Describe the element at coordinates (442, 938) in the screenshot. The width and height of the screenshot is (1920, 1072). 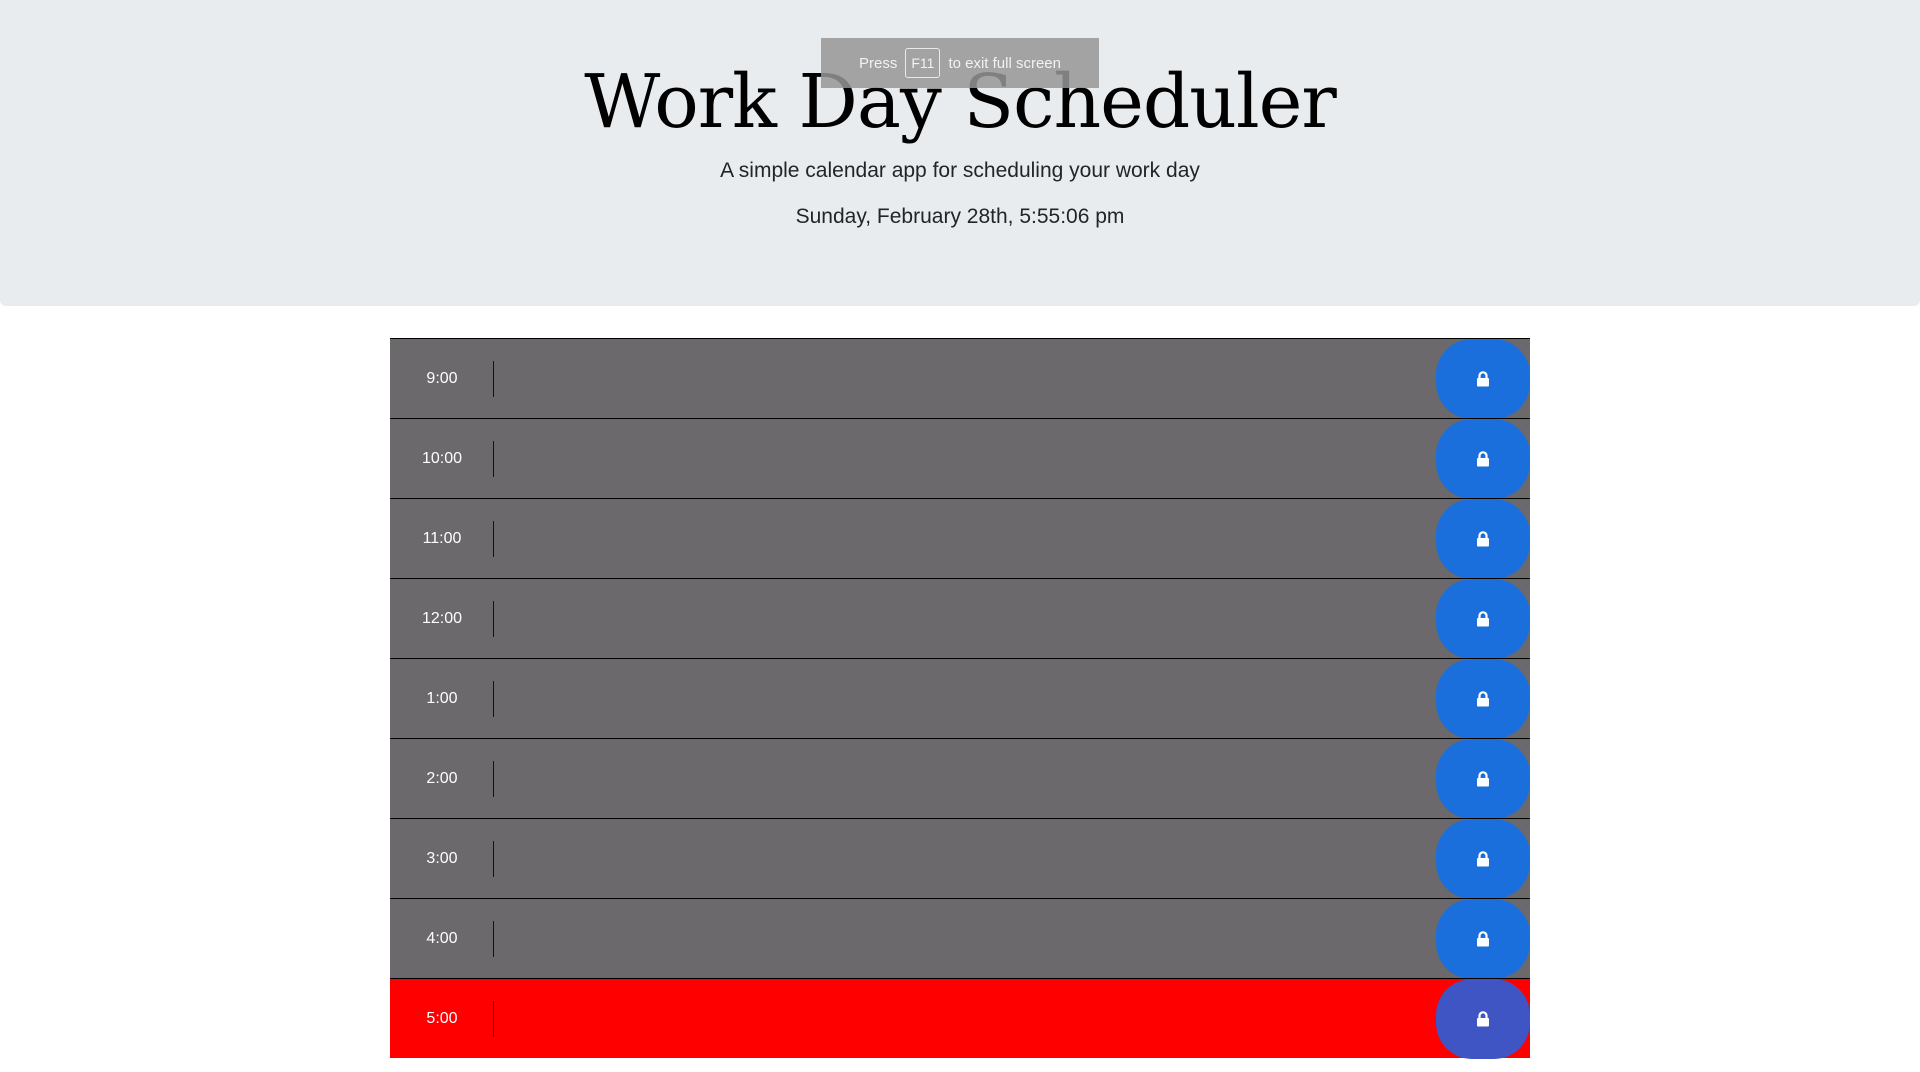
I see `hour-label: 4:00` at that location.